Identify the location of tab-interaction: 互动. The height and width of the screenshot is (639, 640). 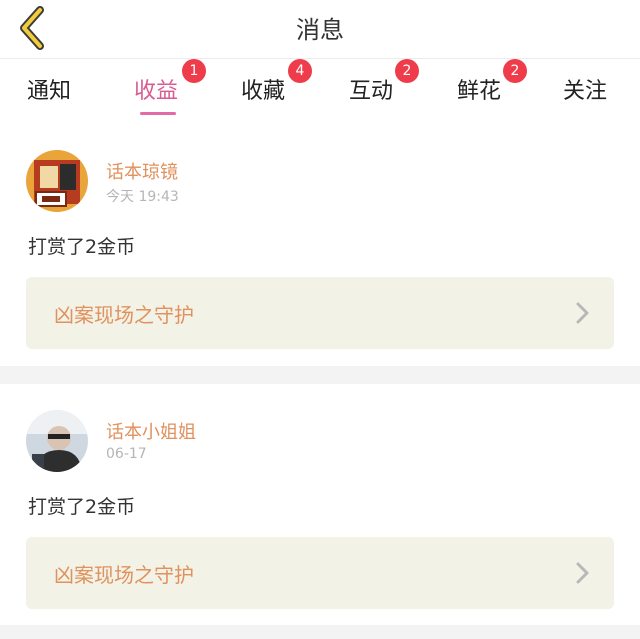
(371, 89).